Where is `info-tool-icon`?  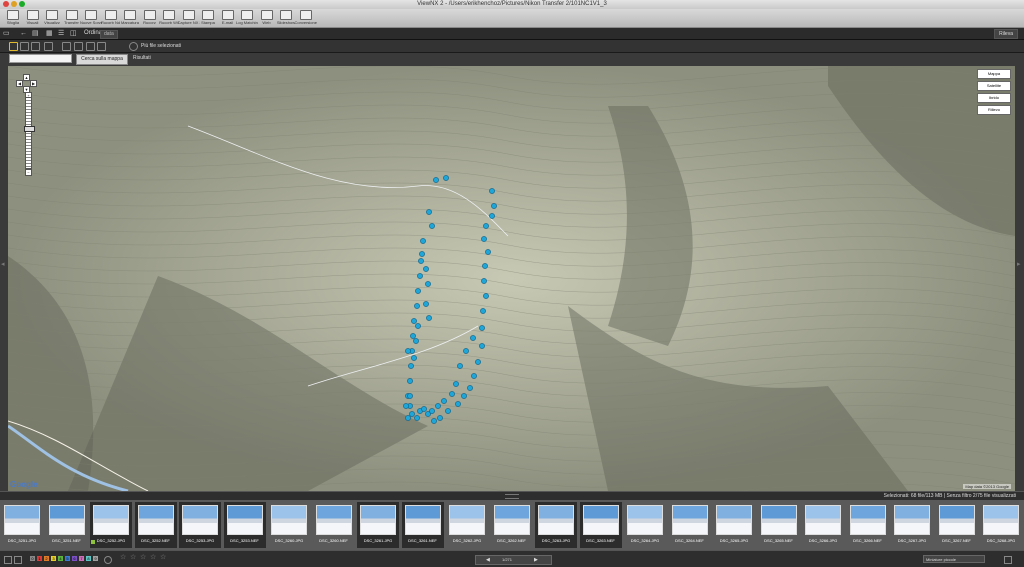
info-tool-icon is located at coordinates (101, 46).